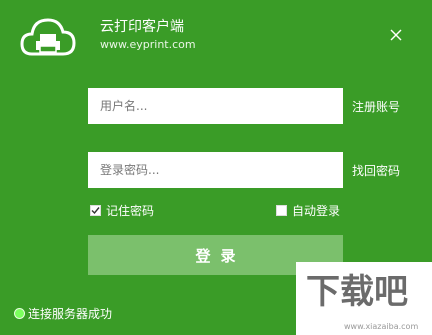  I want to click on retrieve-password-link: 找回密码, so click(376, 170).